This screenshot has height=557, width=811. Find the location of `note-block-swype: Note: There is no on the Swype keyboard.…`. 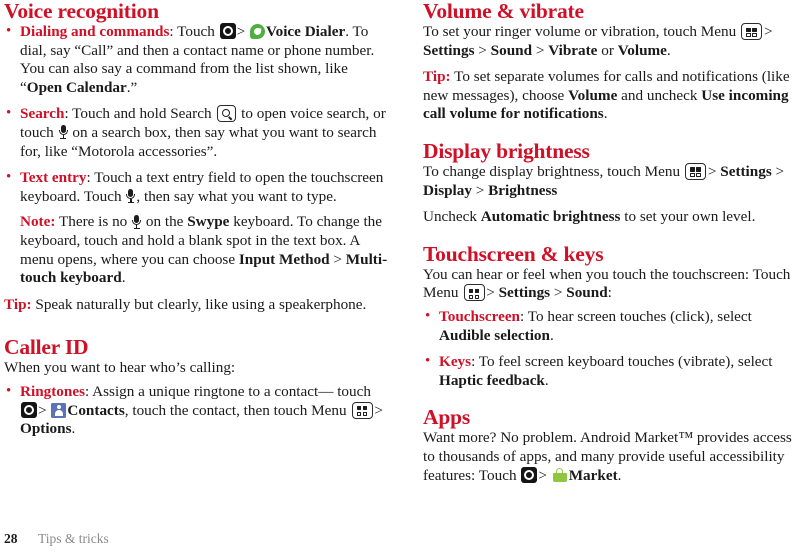

note-block-swype: Note: There is no on the Swype keyboard.… is located at coordinates (205, 250).